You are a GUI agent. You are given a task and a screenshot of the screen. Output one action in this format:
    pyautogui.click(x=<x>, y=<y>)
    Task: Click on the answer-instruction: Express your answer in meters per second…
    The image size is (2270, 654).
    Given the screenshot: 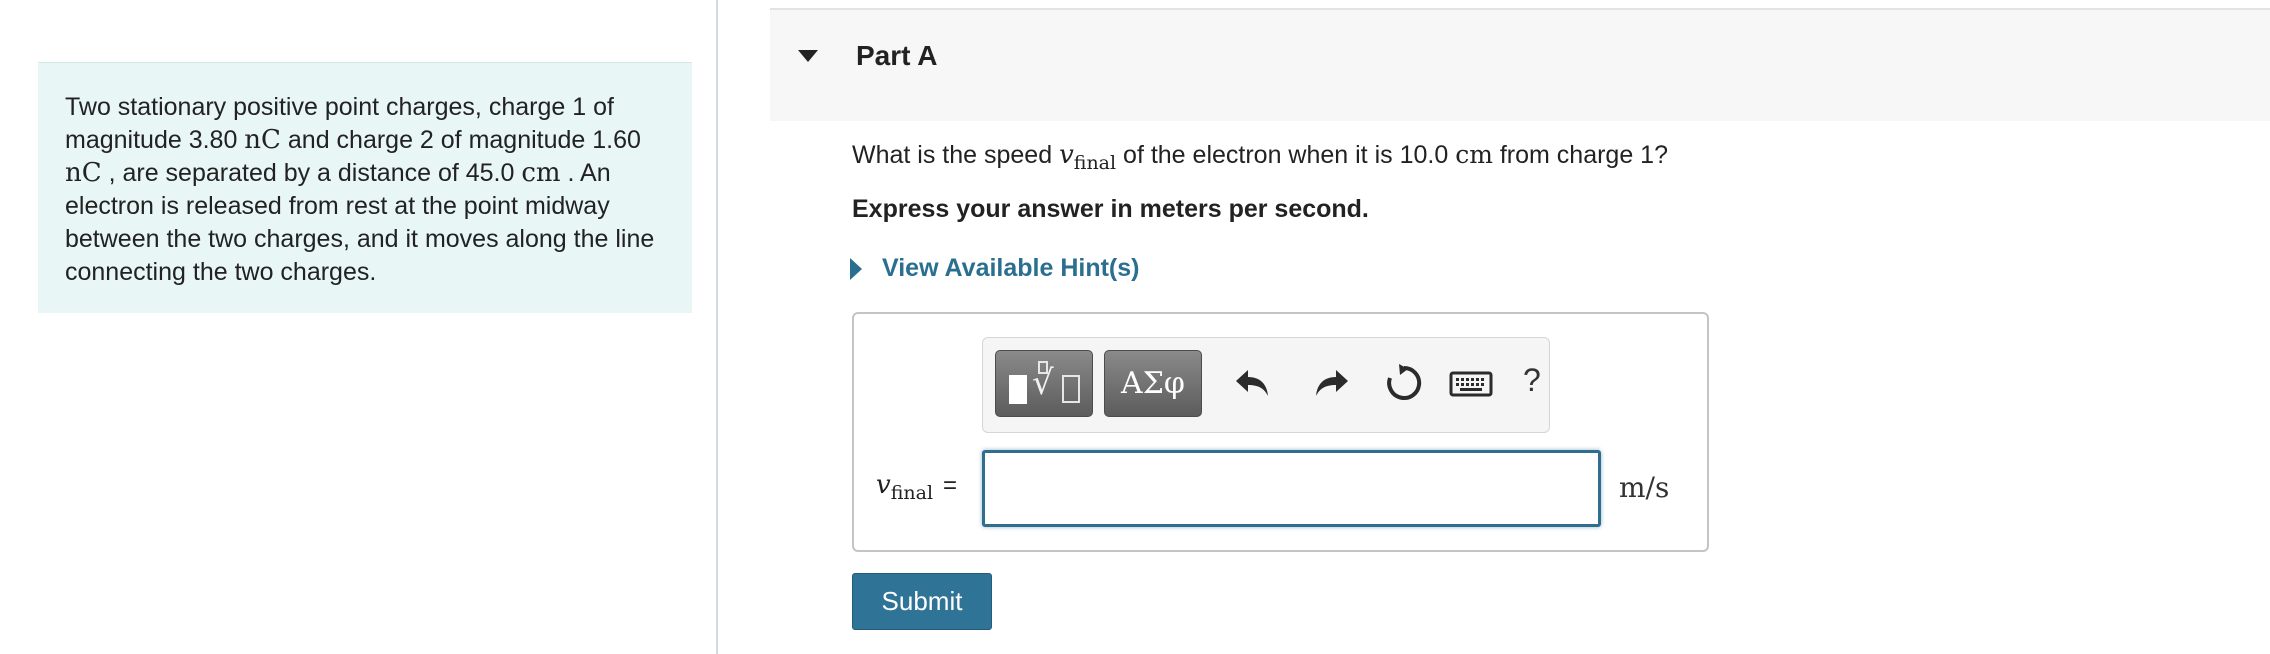 What is the action you would take?
    pyautogui.click(x=1110, y=209)
    